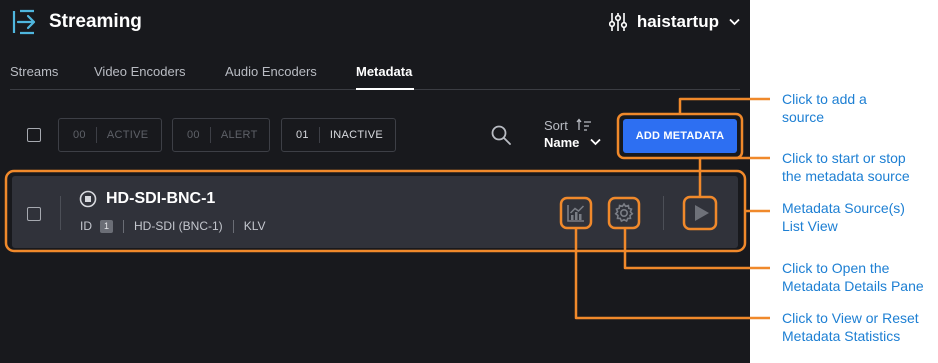  I want to click on play-icon, so click(701, 213).